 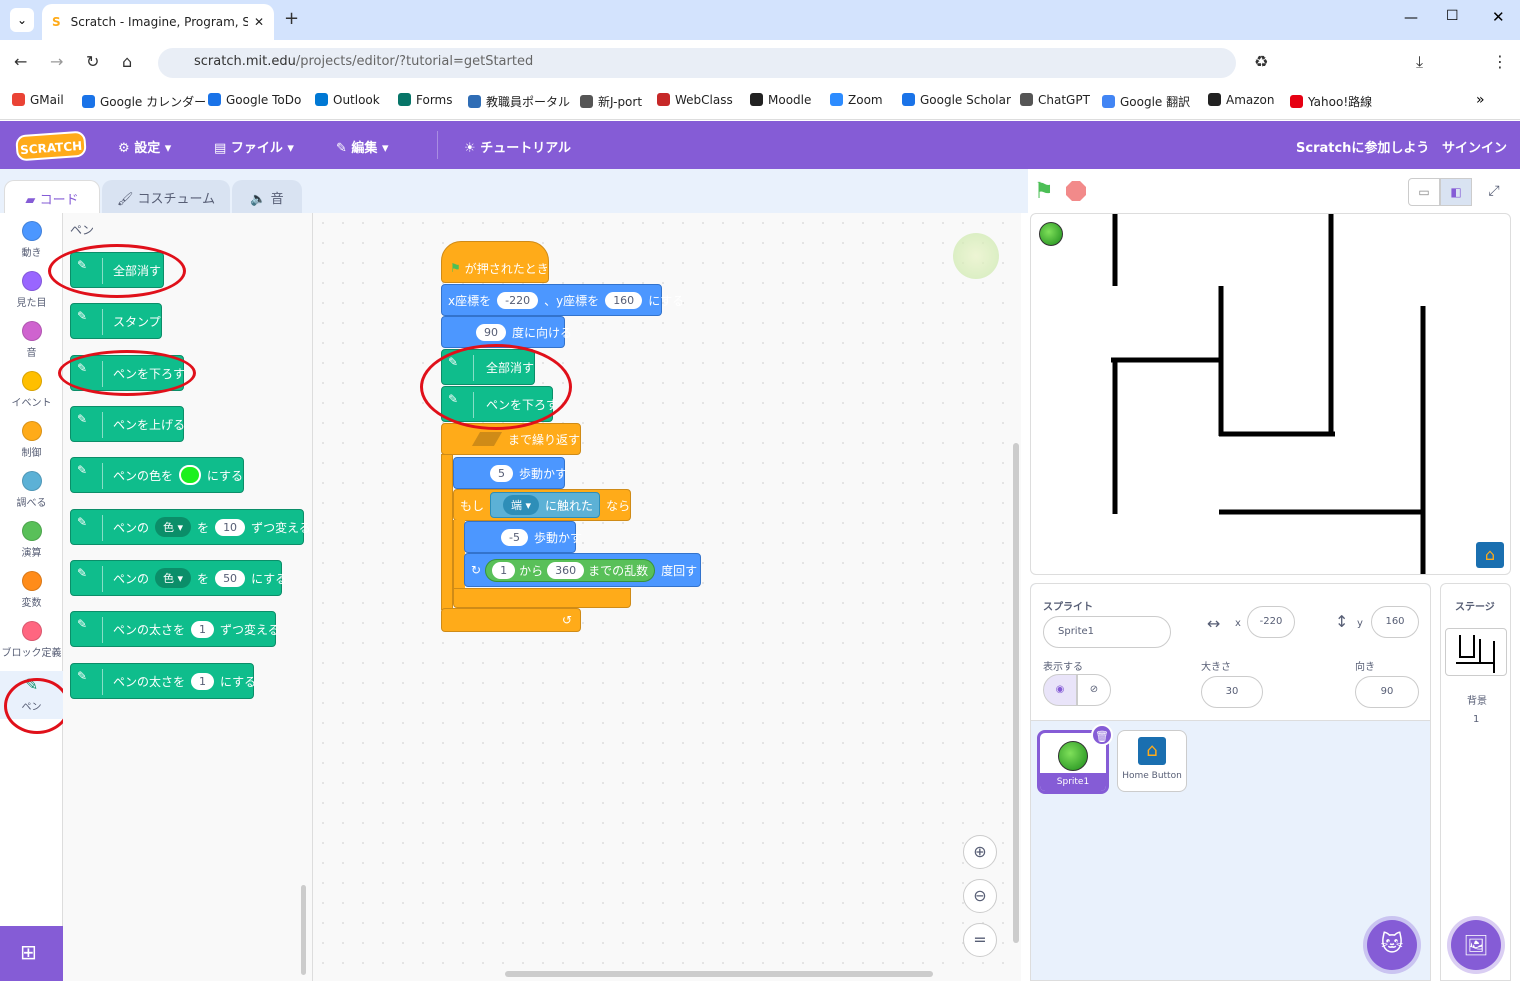 What do you see at coordinates (425, 100) in the screenshot?
I see `bookmark-item: Forms` at bounding box center [425, 100].